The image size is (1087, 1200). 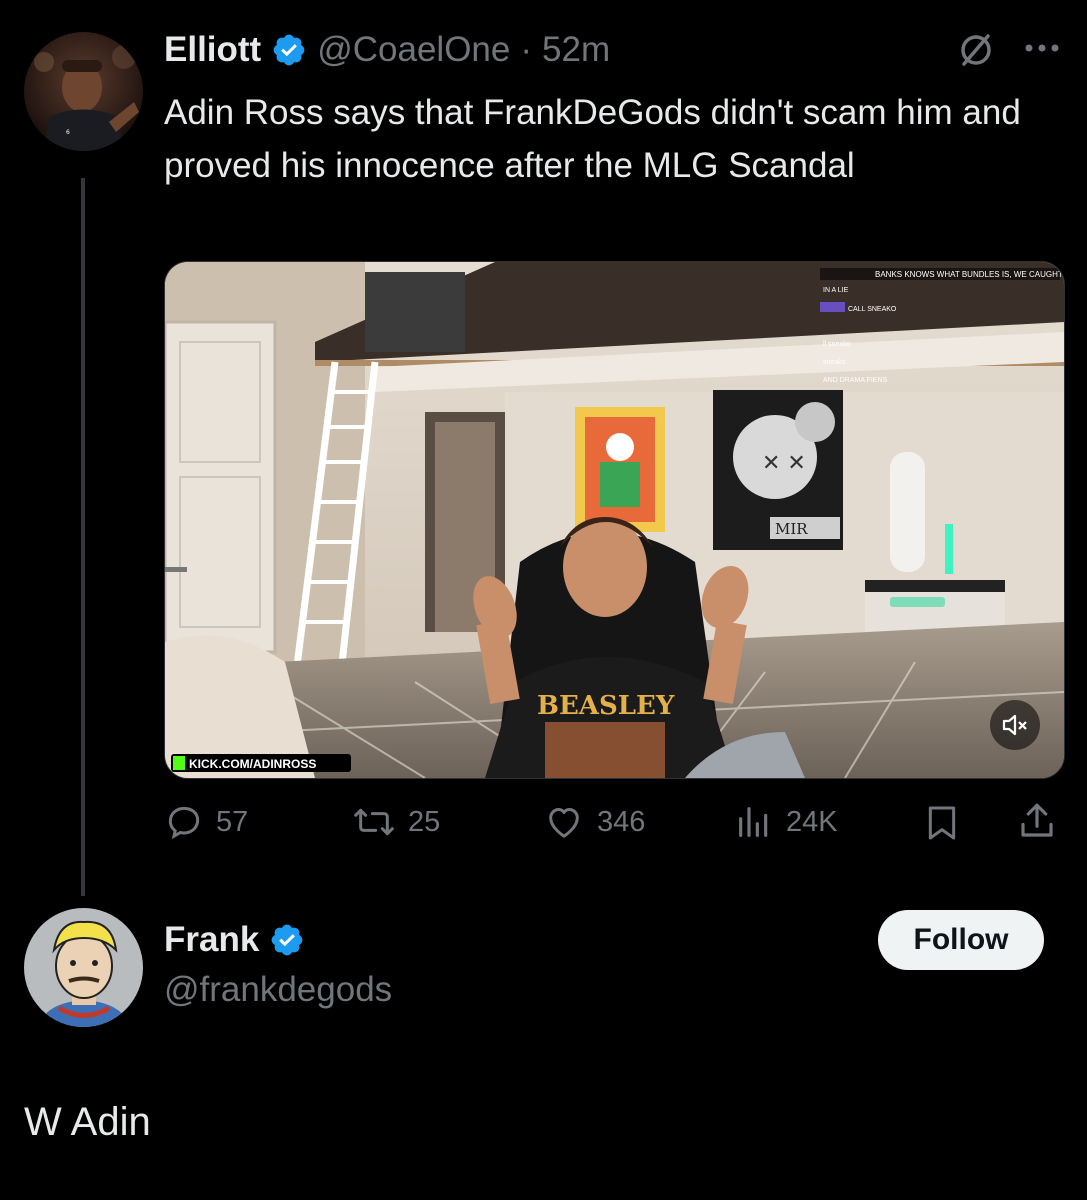 What do you see at coordinates (837, 344) in the screenshot?
I see `chat-line-4: ll sneako` at bounding box center [837, 344].